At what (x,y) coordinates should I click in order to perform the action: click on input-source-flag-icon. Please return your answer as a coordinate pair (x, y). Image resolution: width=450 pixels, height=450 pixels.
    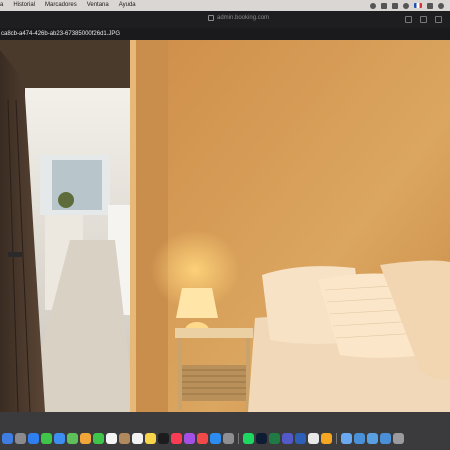
    Looking at the image, I should click on (418, 5).